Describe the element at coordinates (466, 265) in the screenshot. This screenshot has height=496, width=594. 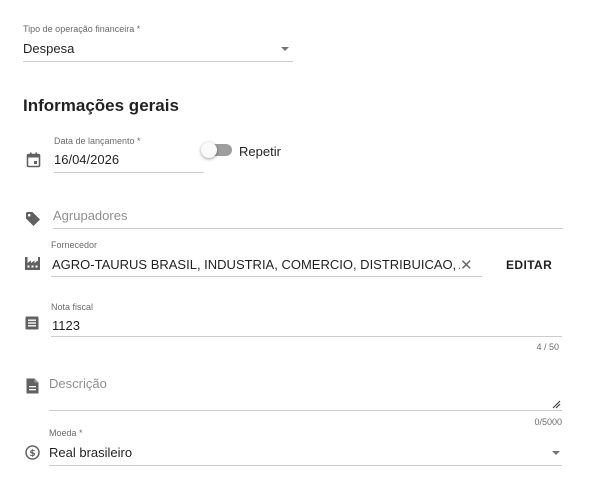
I see `clear-icon: ✕` at that location.